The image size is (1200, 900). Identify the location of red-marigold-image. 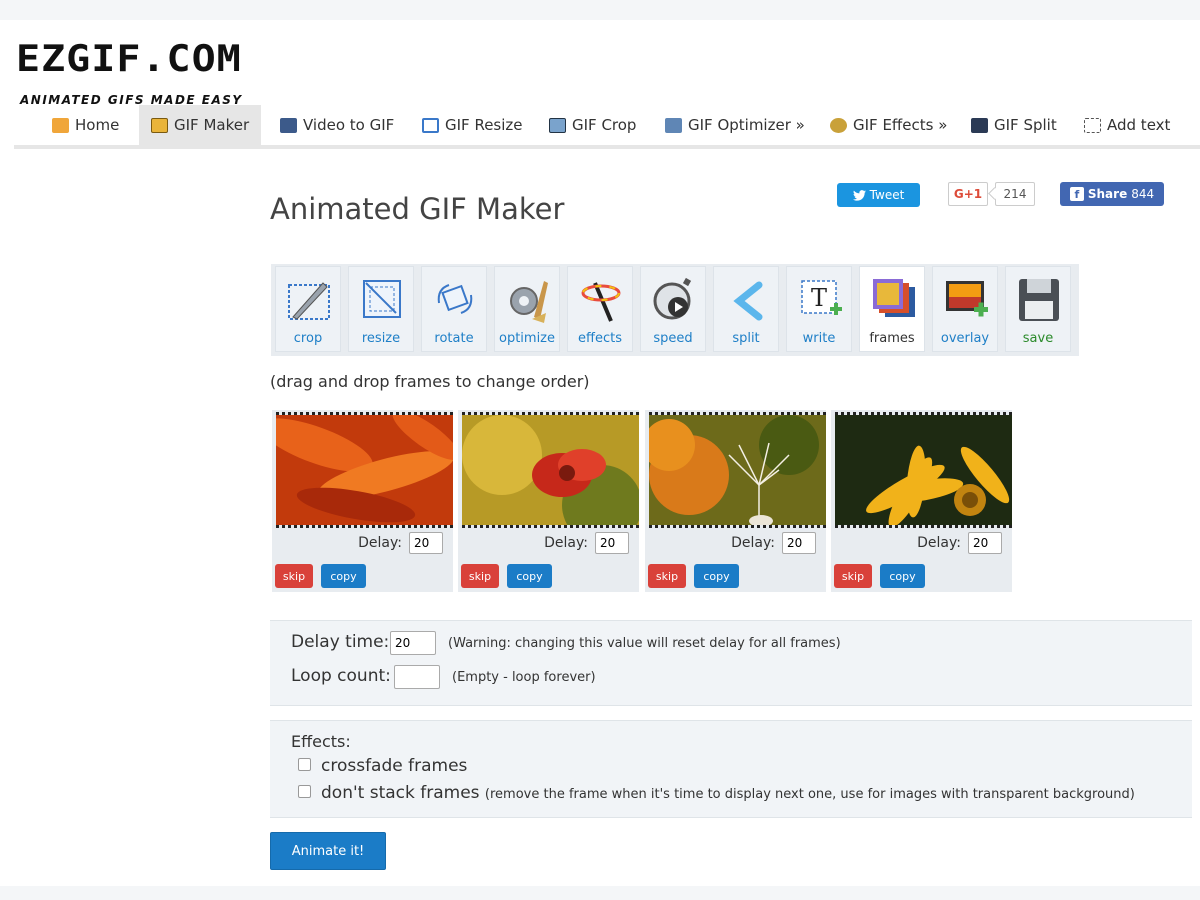
(550, 470).